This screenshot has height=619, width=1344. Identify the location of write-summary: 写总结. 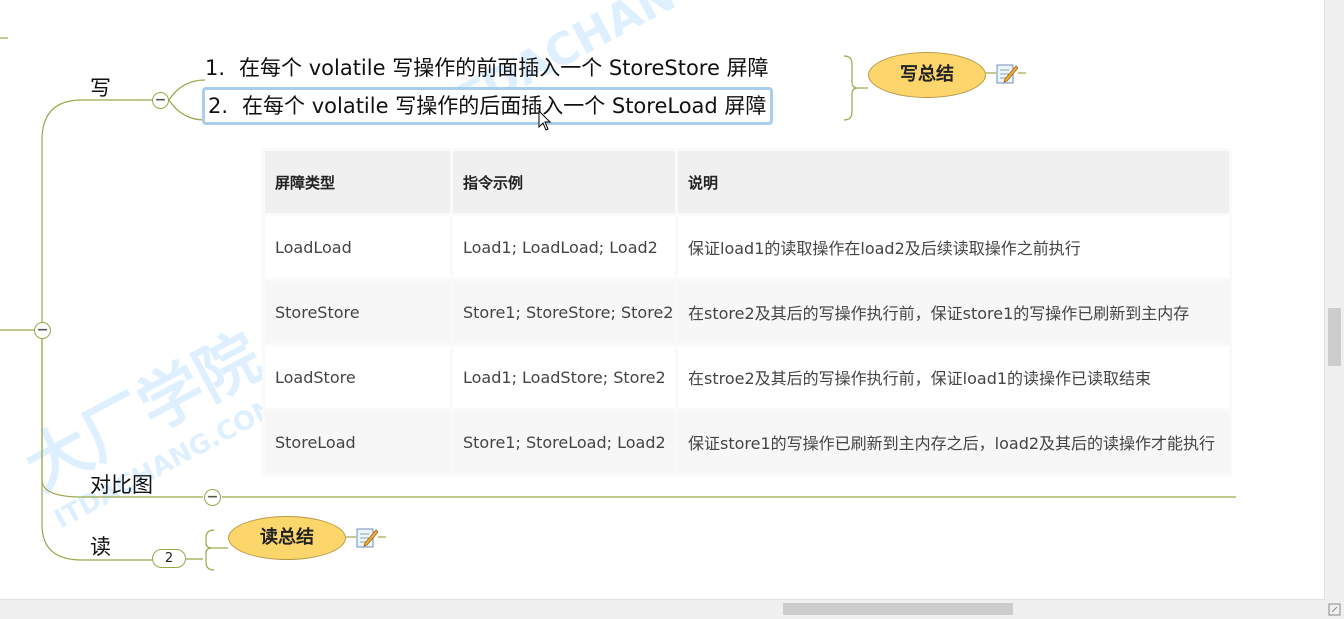
(927, 75).